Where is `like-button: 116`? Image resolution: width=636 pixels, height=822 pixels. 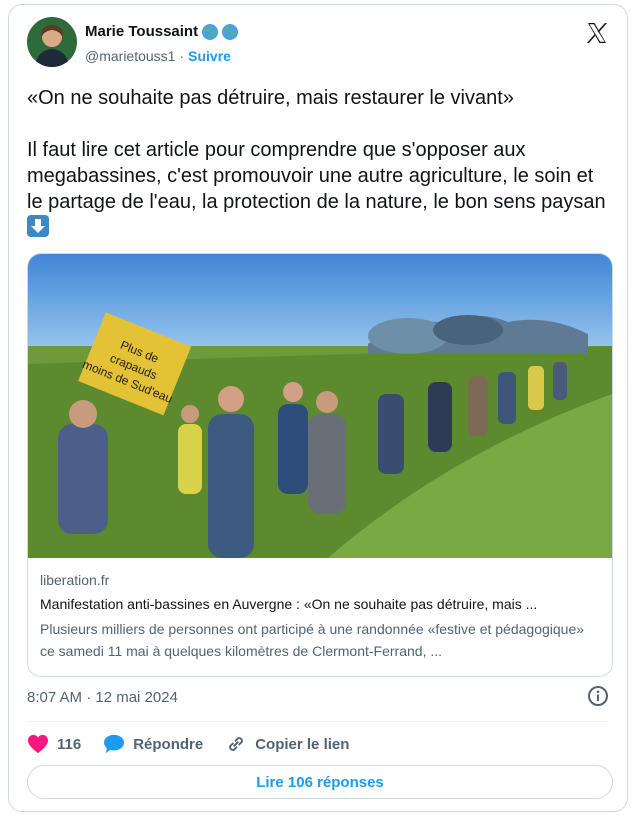 like-button: 116 is located at coordinates (54, 744).